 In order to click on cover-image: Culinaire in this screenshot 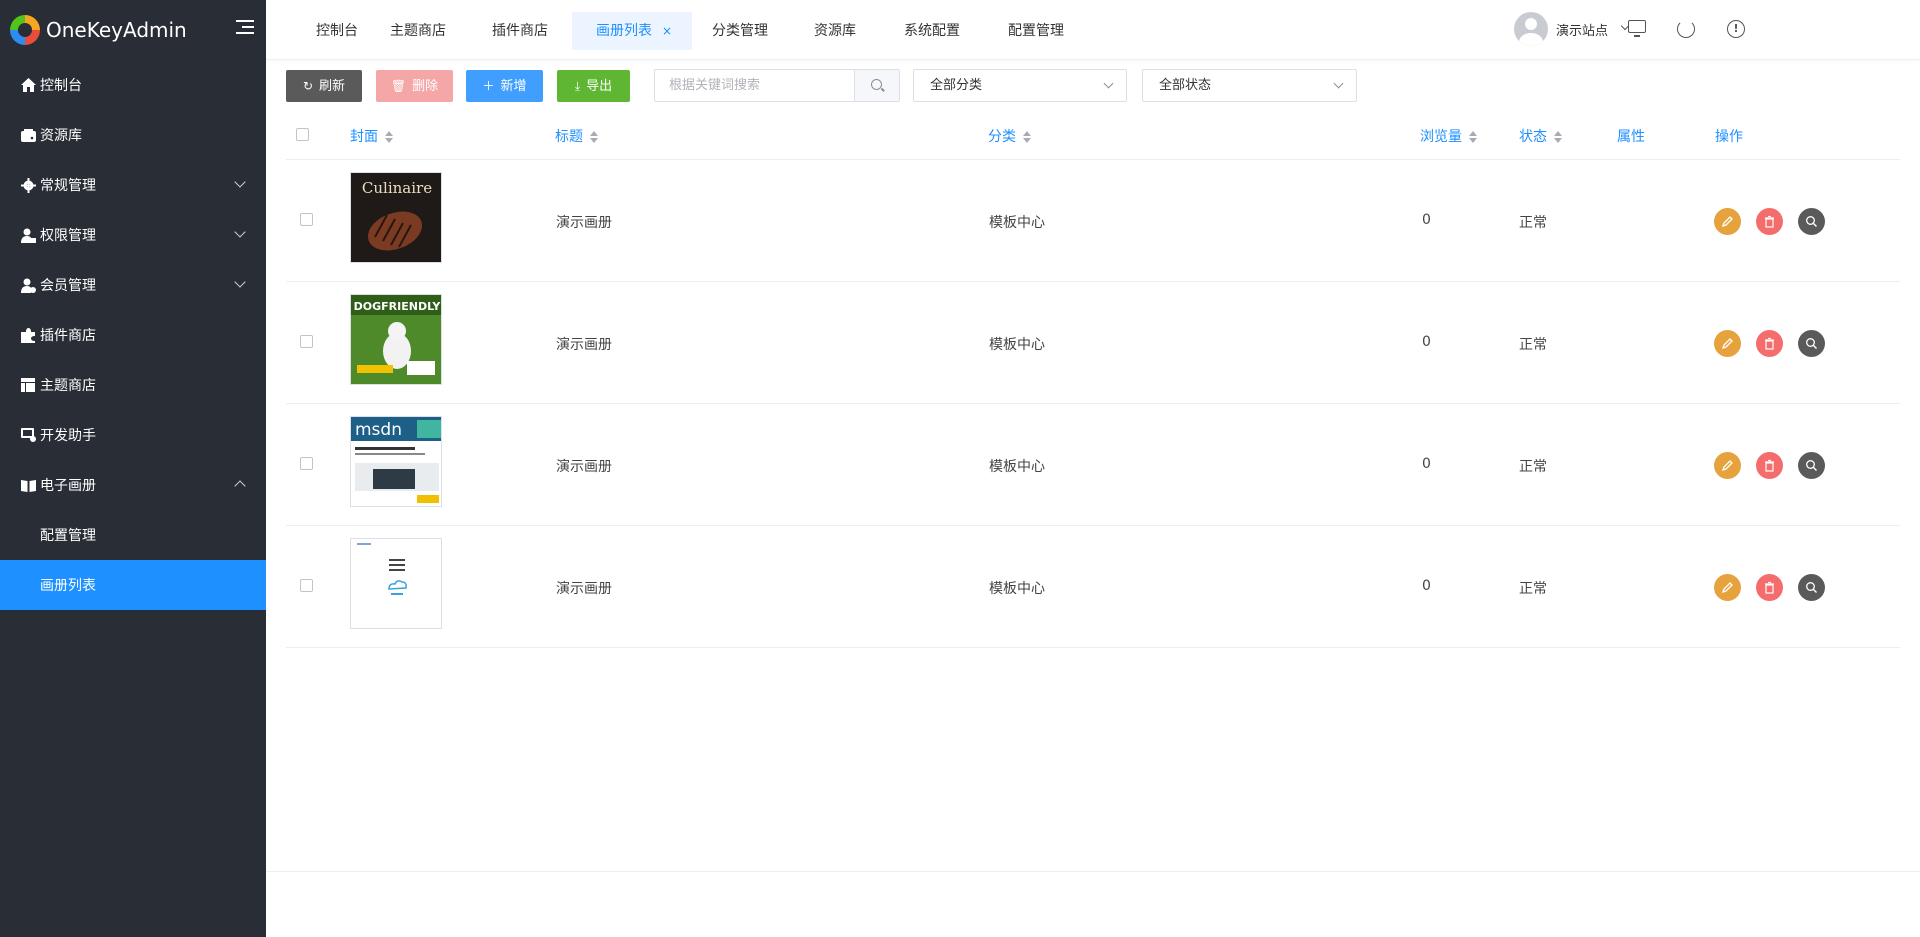, I will do `click(396, 217)`.